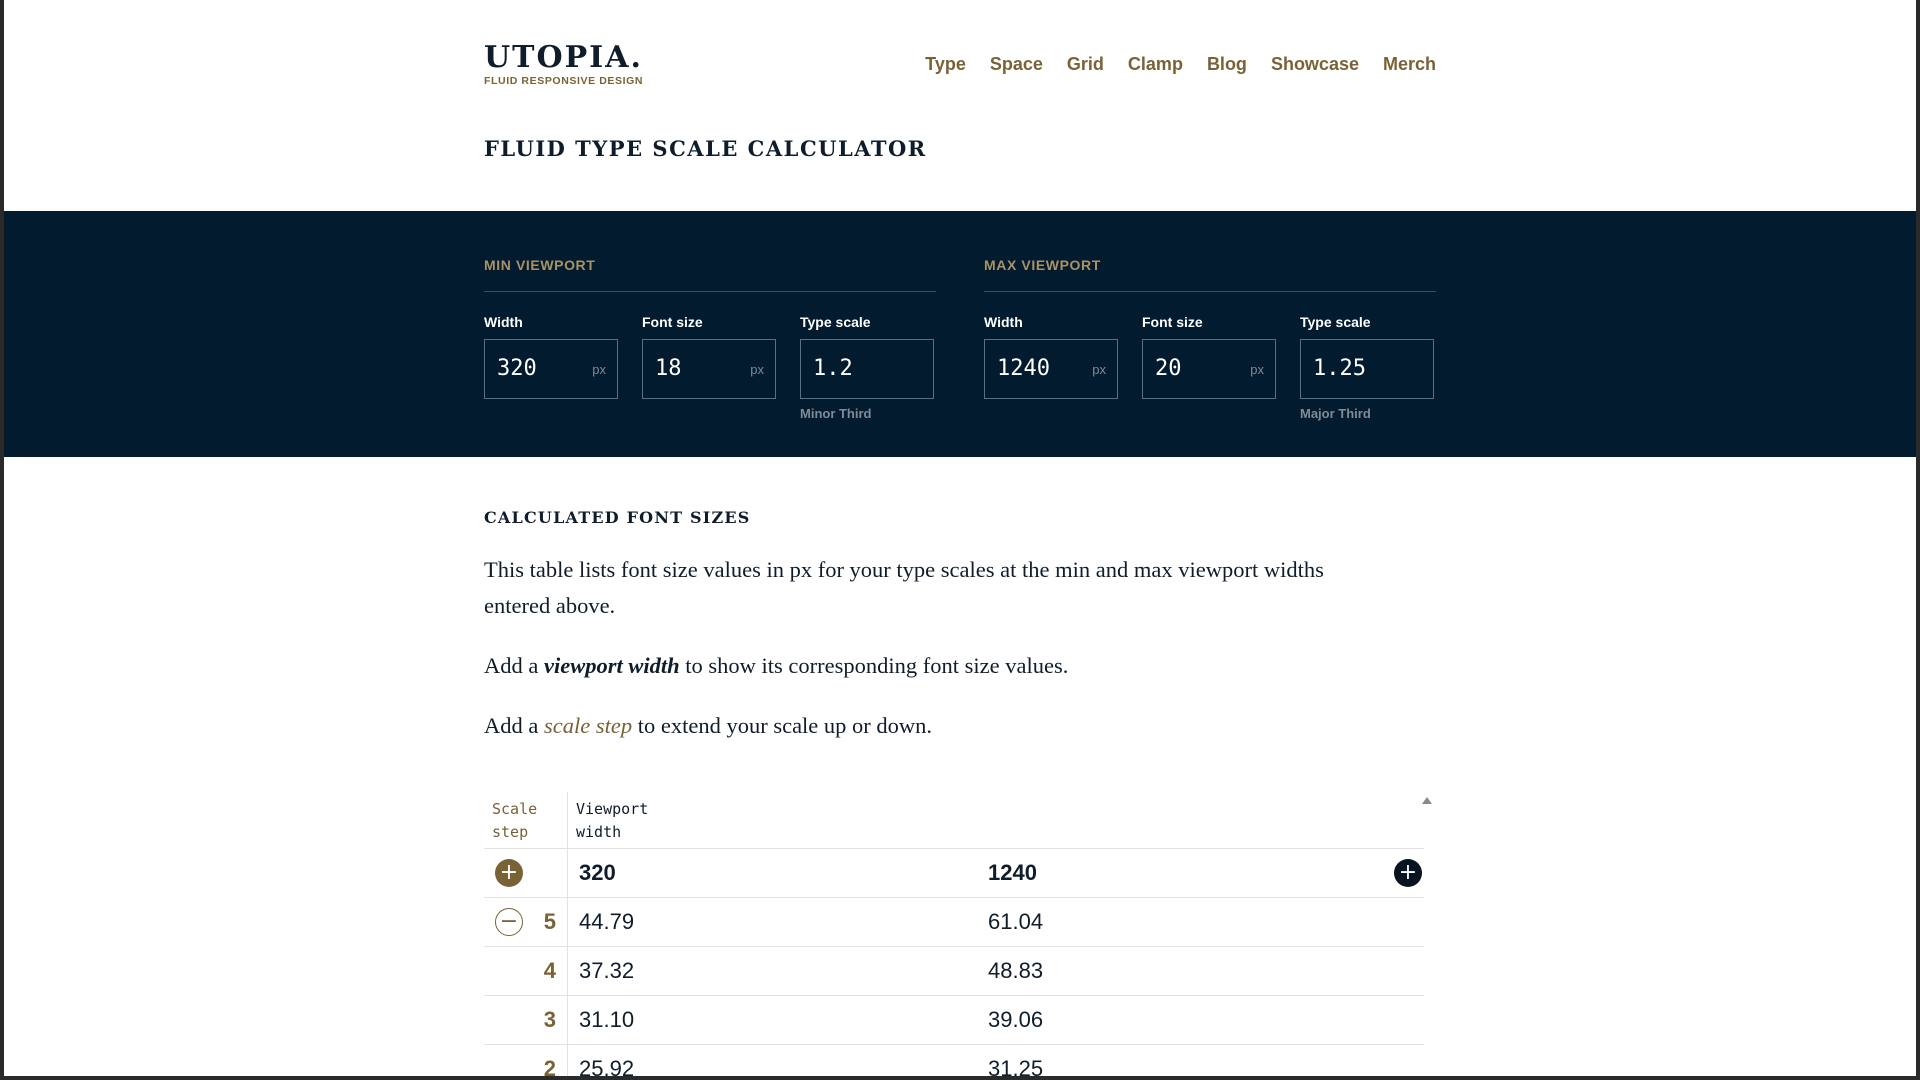 This screenshot has height=1080, width=1920. What do you see at coordinates (1168, 368) in the screenshot?
I see `max-font-size-value: 20` at bounding box center [1168, 368].